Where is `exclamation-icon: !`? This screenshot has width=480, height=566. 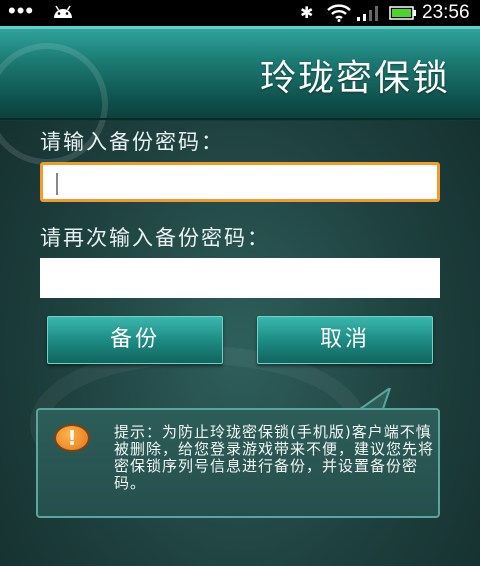 exclamation-icon: ! is located at coordinates (72, 438).